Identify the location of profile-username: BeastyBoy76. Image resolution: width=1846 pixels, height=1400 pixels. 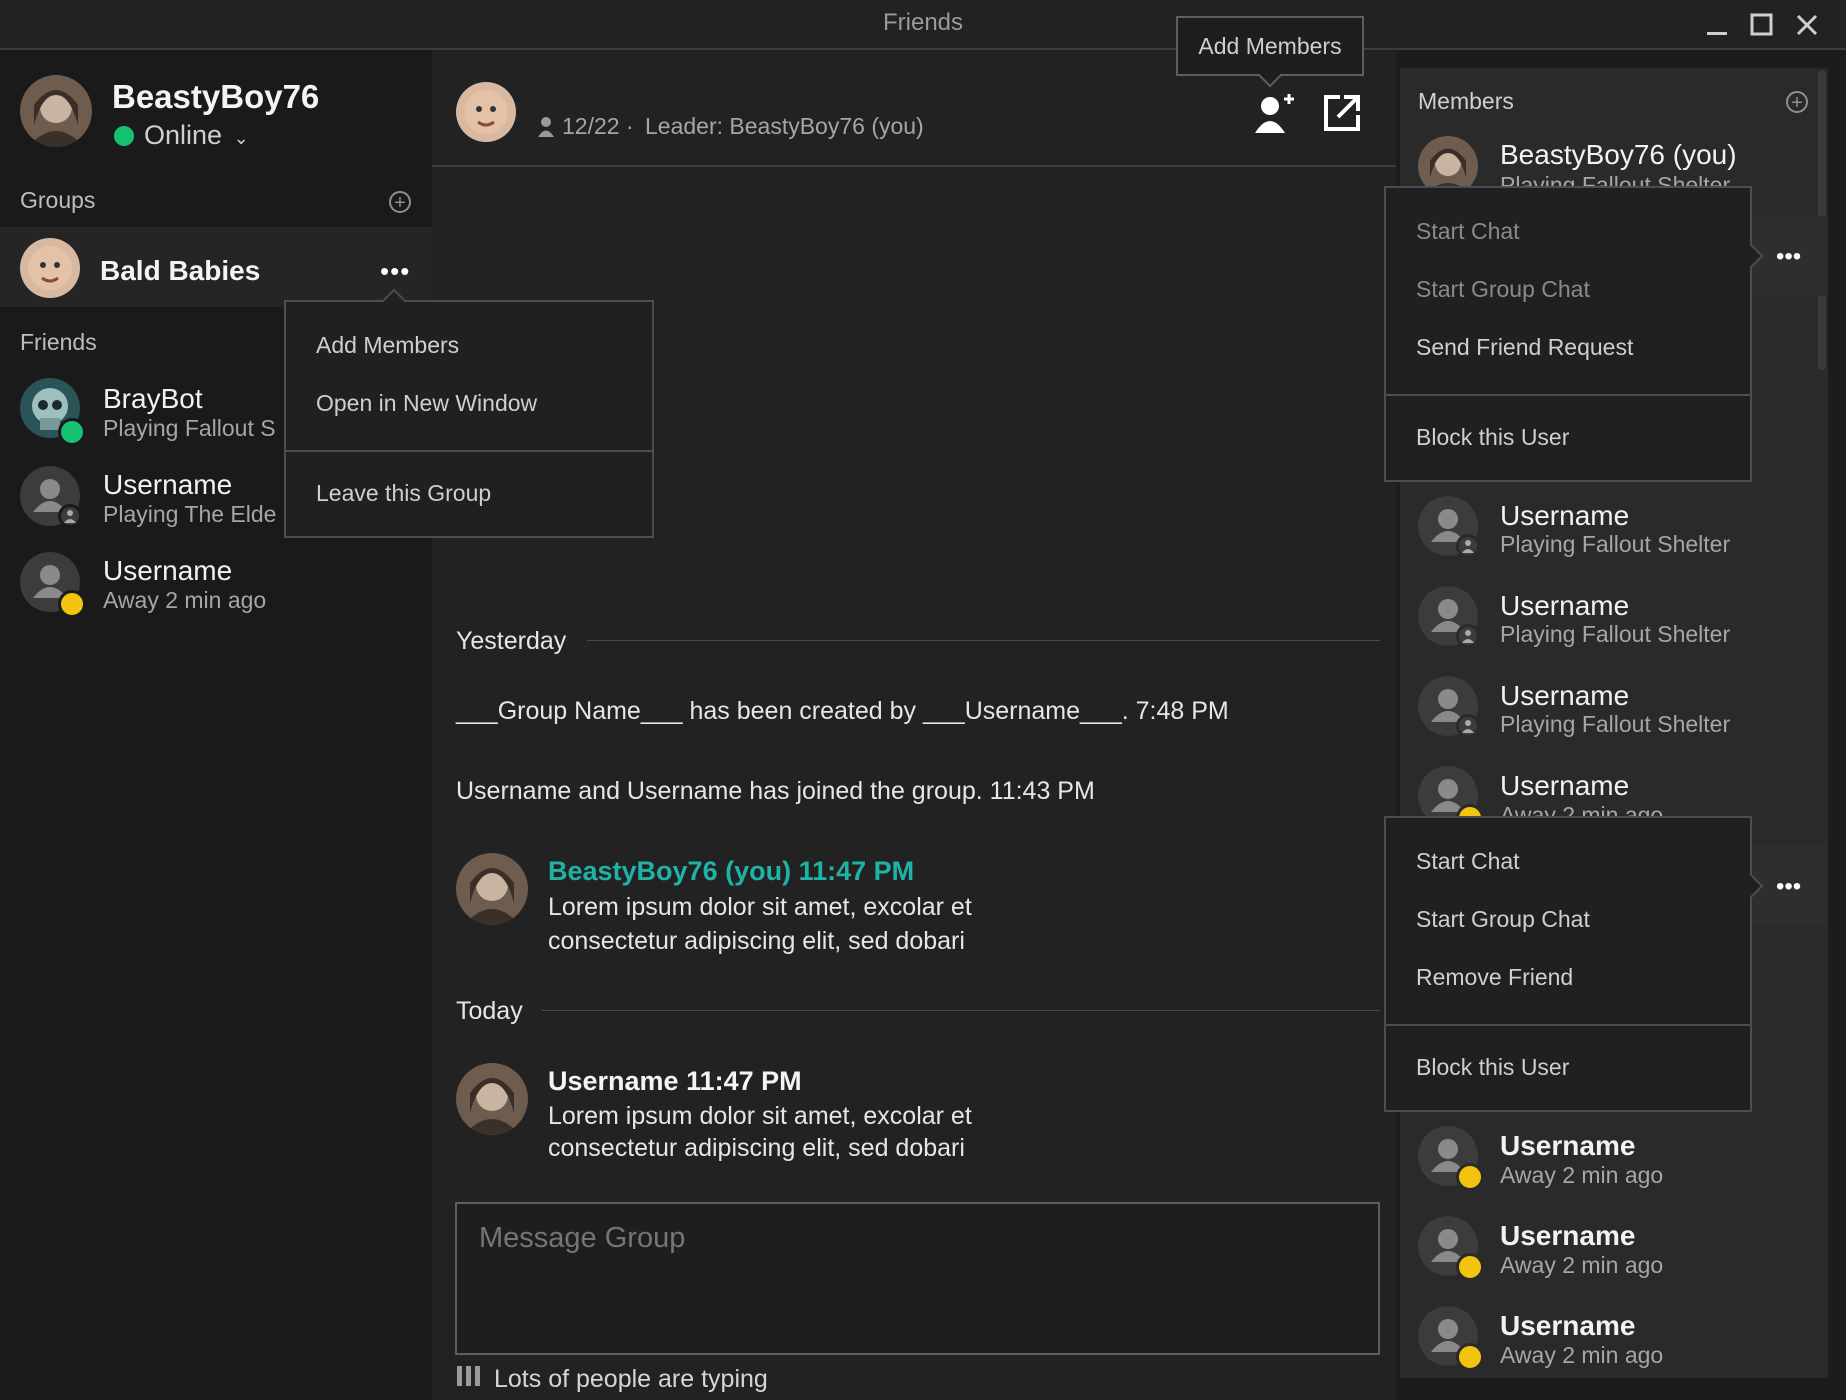
(216, 96).